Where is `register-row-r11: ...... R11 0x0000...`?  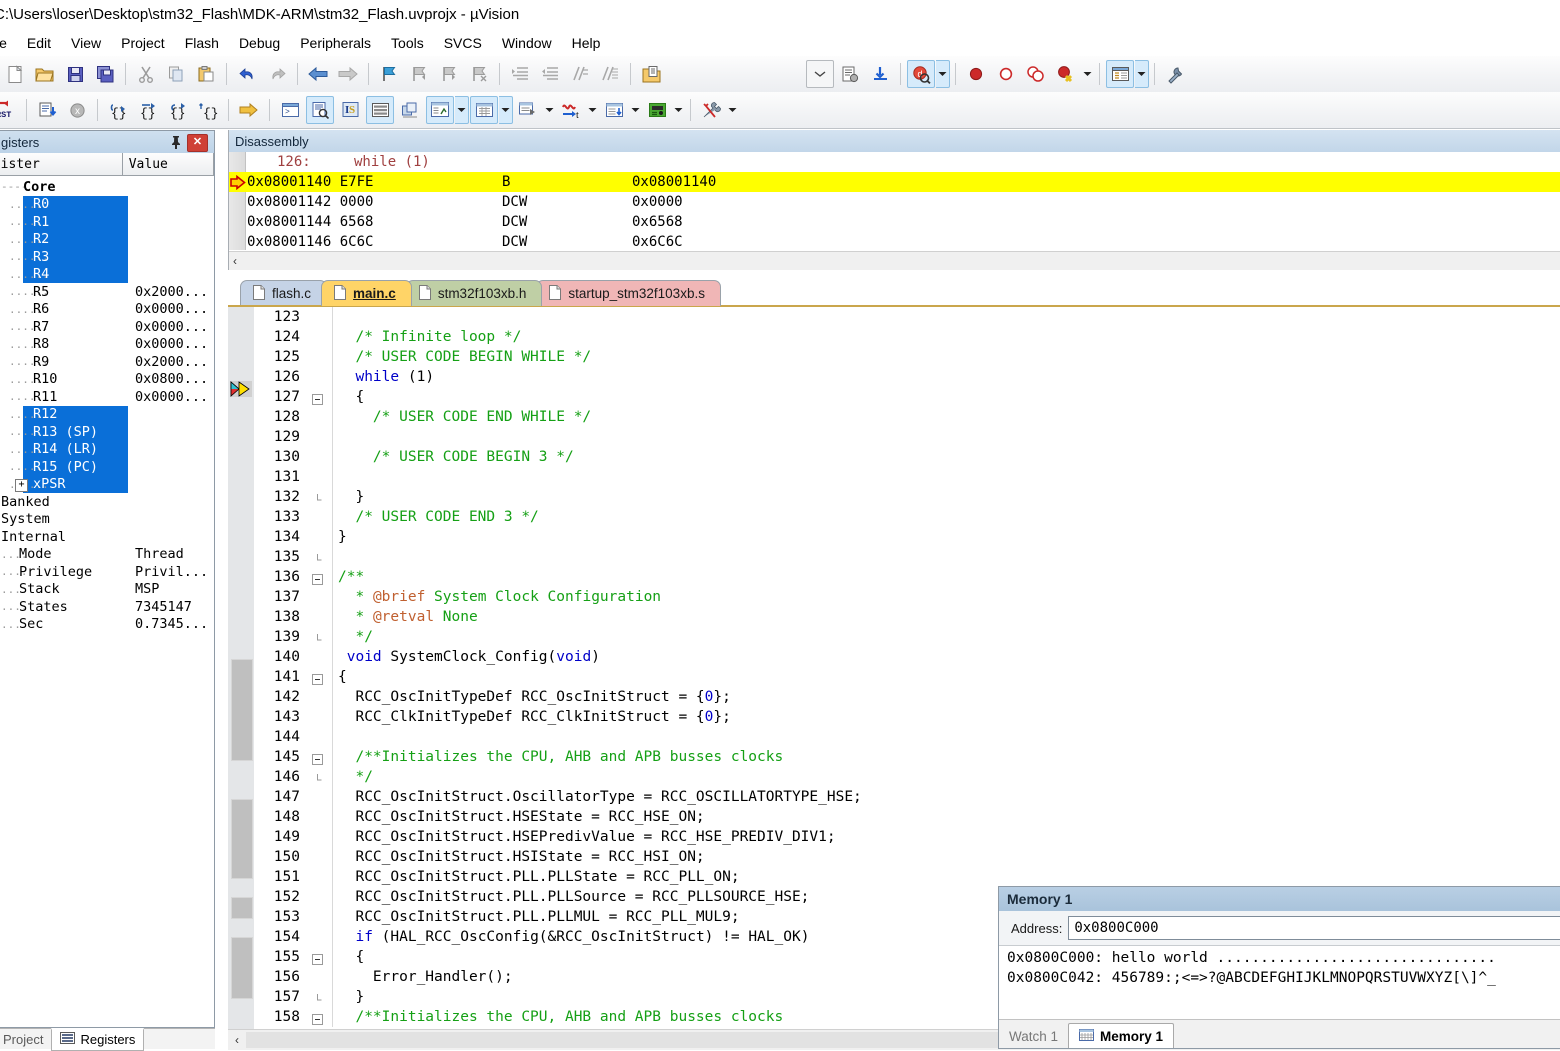 register-row-r11: ...... R11 0x0000... is located at coordinates (107, 397).